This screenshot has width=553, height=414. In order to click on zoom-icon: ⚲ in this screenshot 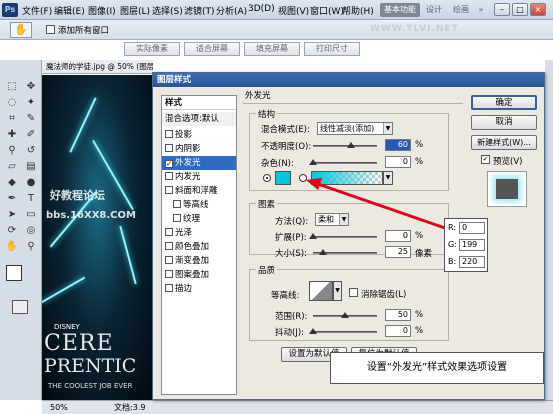, I will do `click(31, 247)`.